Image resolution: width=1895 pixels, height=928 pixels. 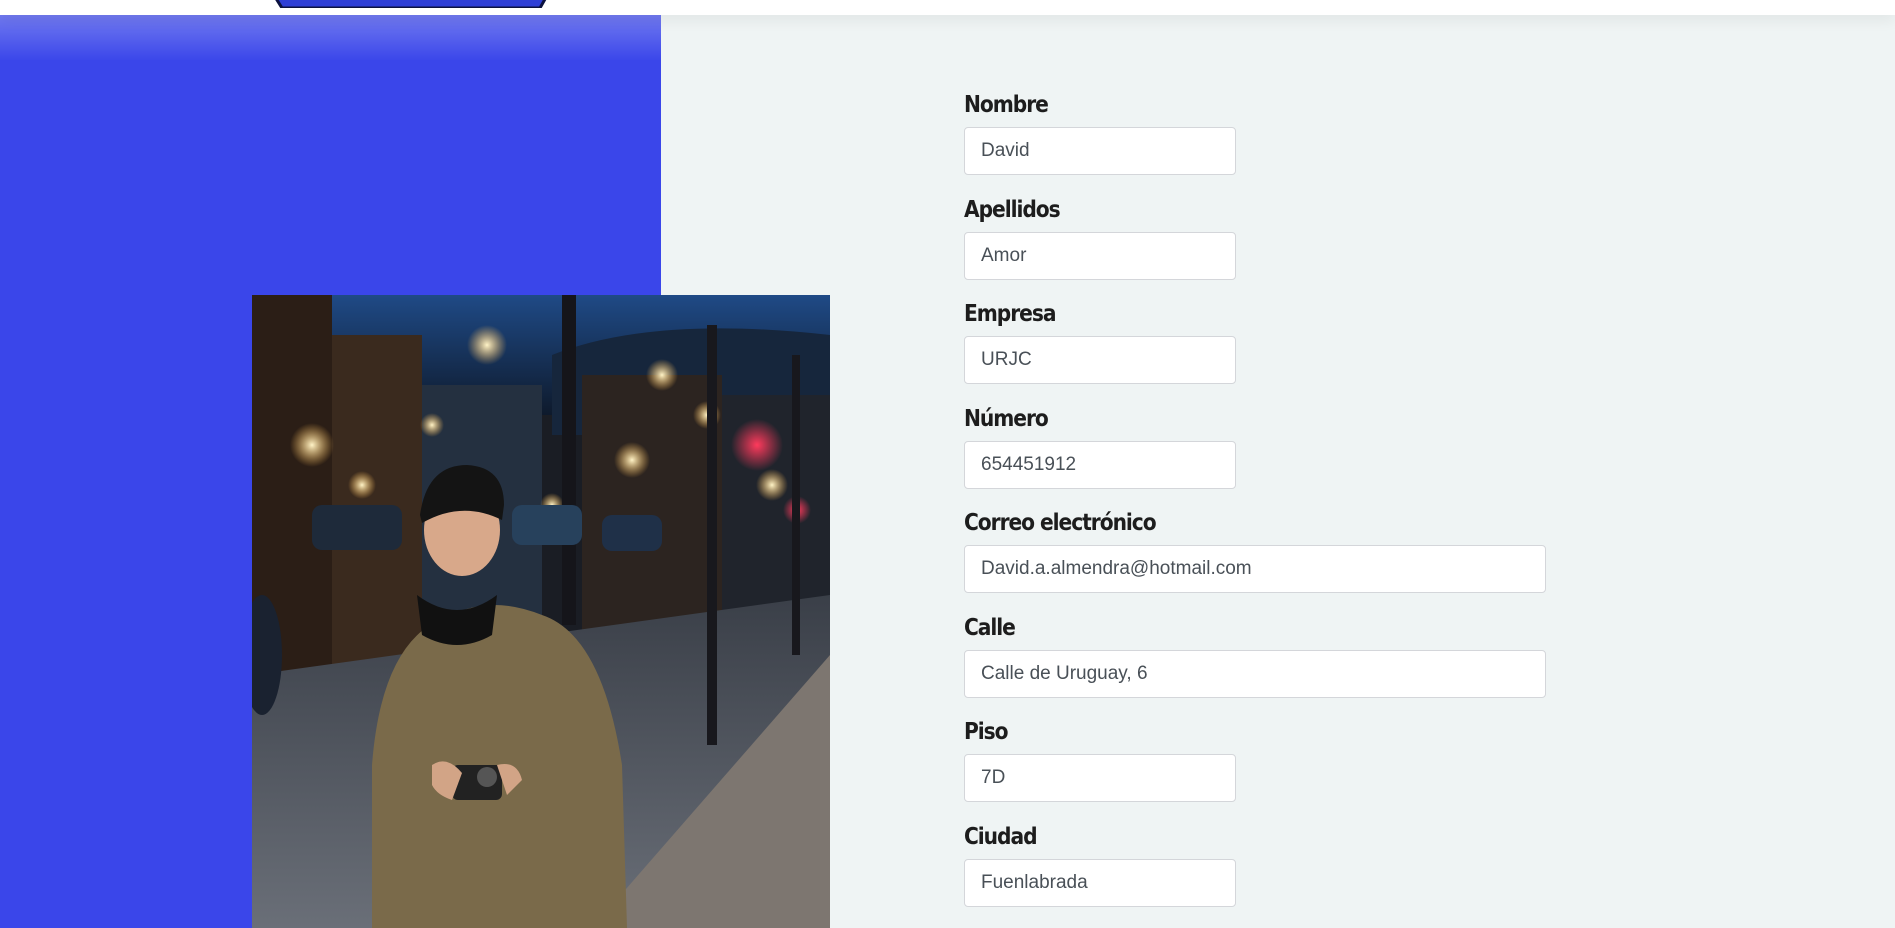 I want to click on top-navbar, so click(x=947, y=7).